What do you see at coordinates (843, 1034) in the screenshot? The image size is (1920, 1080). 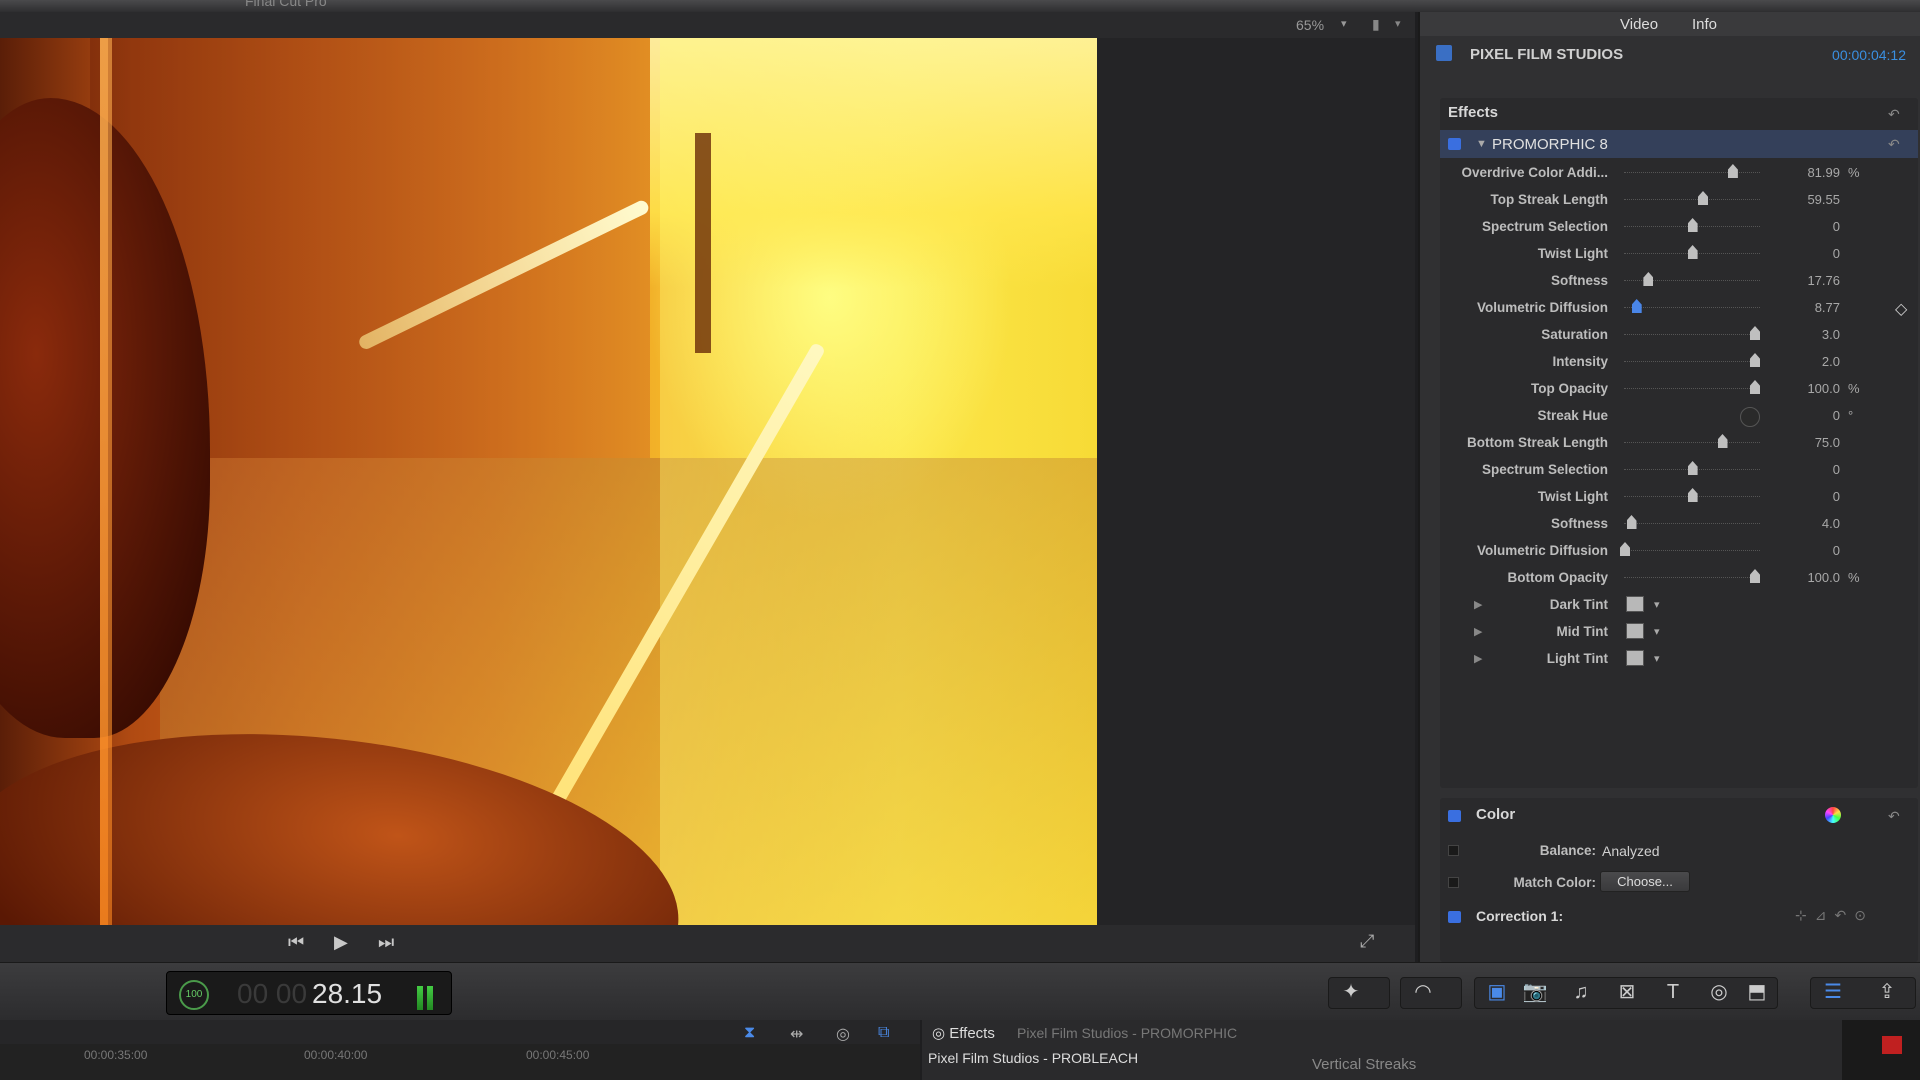 I see `solo-icon: ◎` at bounding box center [843, 1034].